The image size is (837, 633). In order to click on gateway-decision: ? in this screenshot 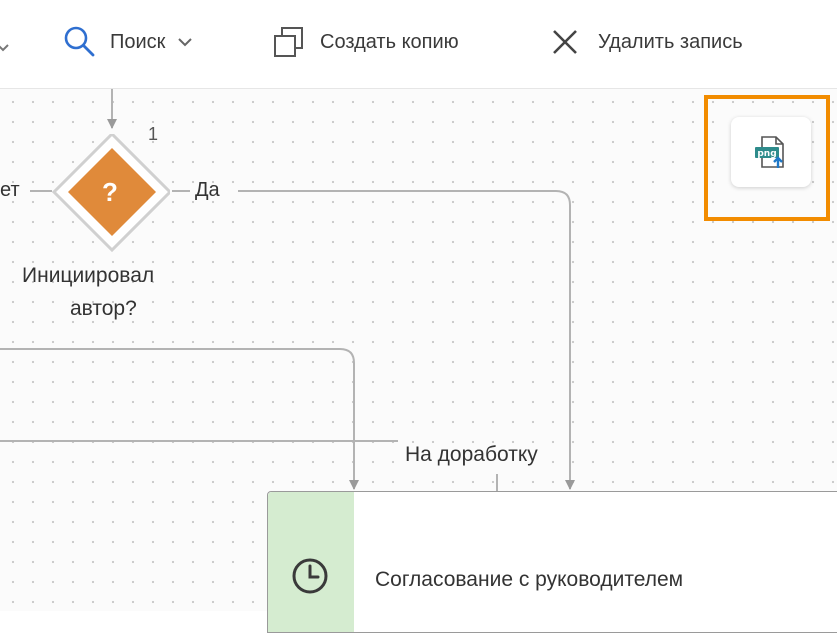, I will do `click(111, 192)`.